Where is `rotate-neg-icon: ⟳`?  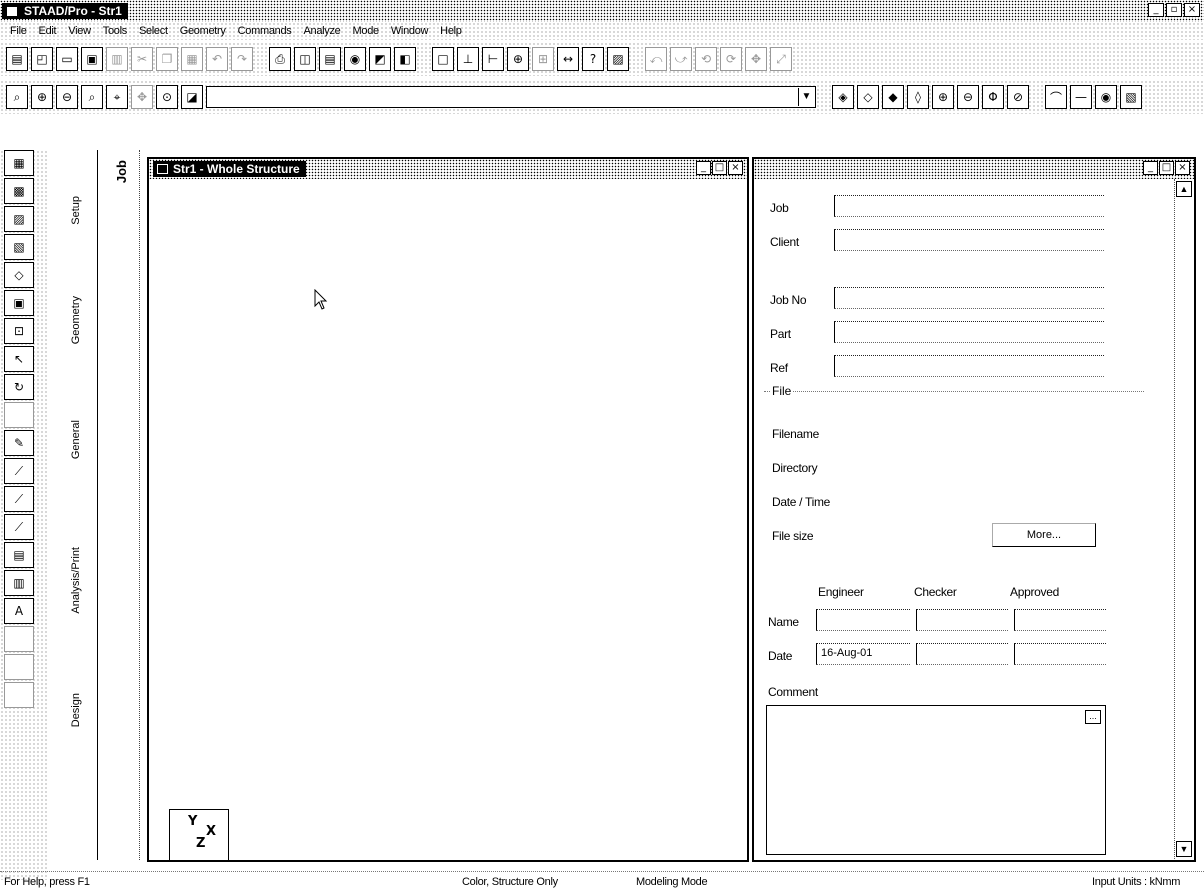
rotate-neg-icon: ⟳ is located at coordinates (731, 59).